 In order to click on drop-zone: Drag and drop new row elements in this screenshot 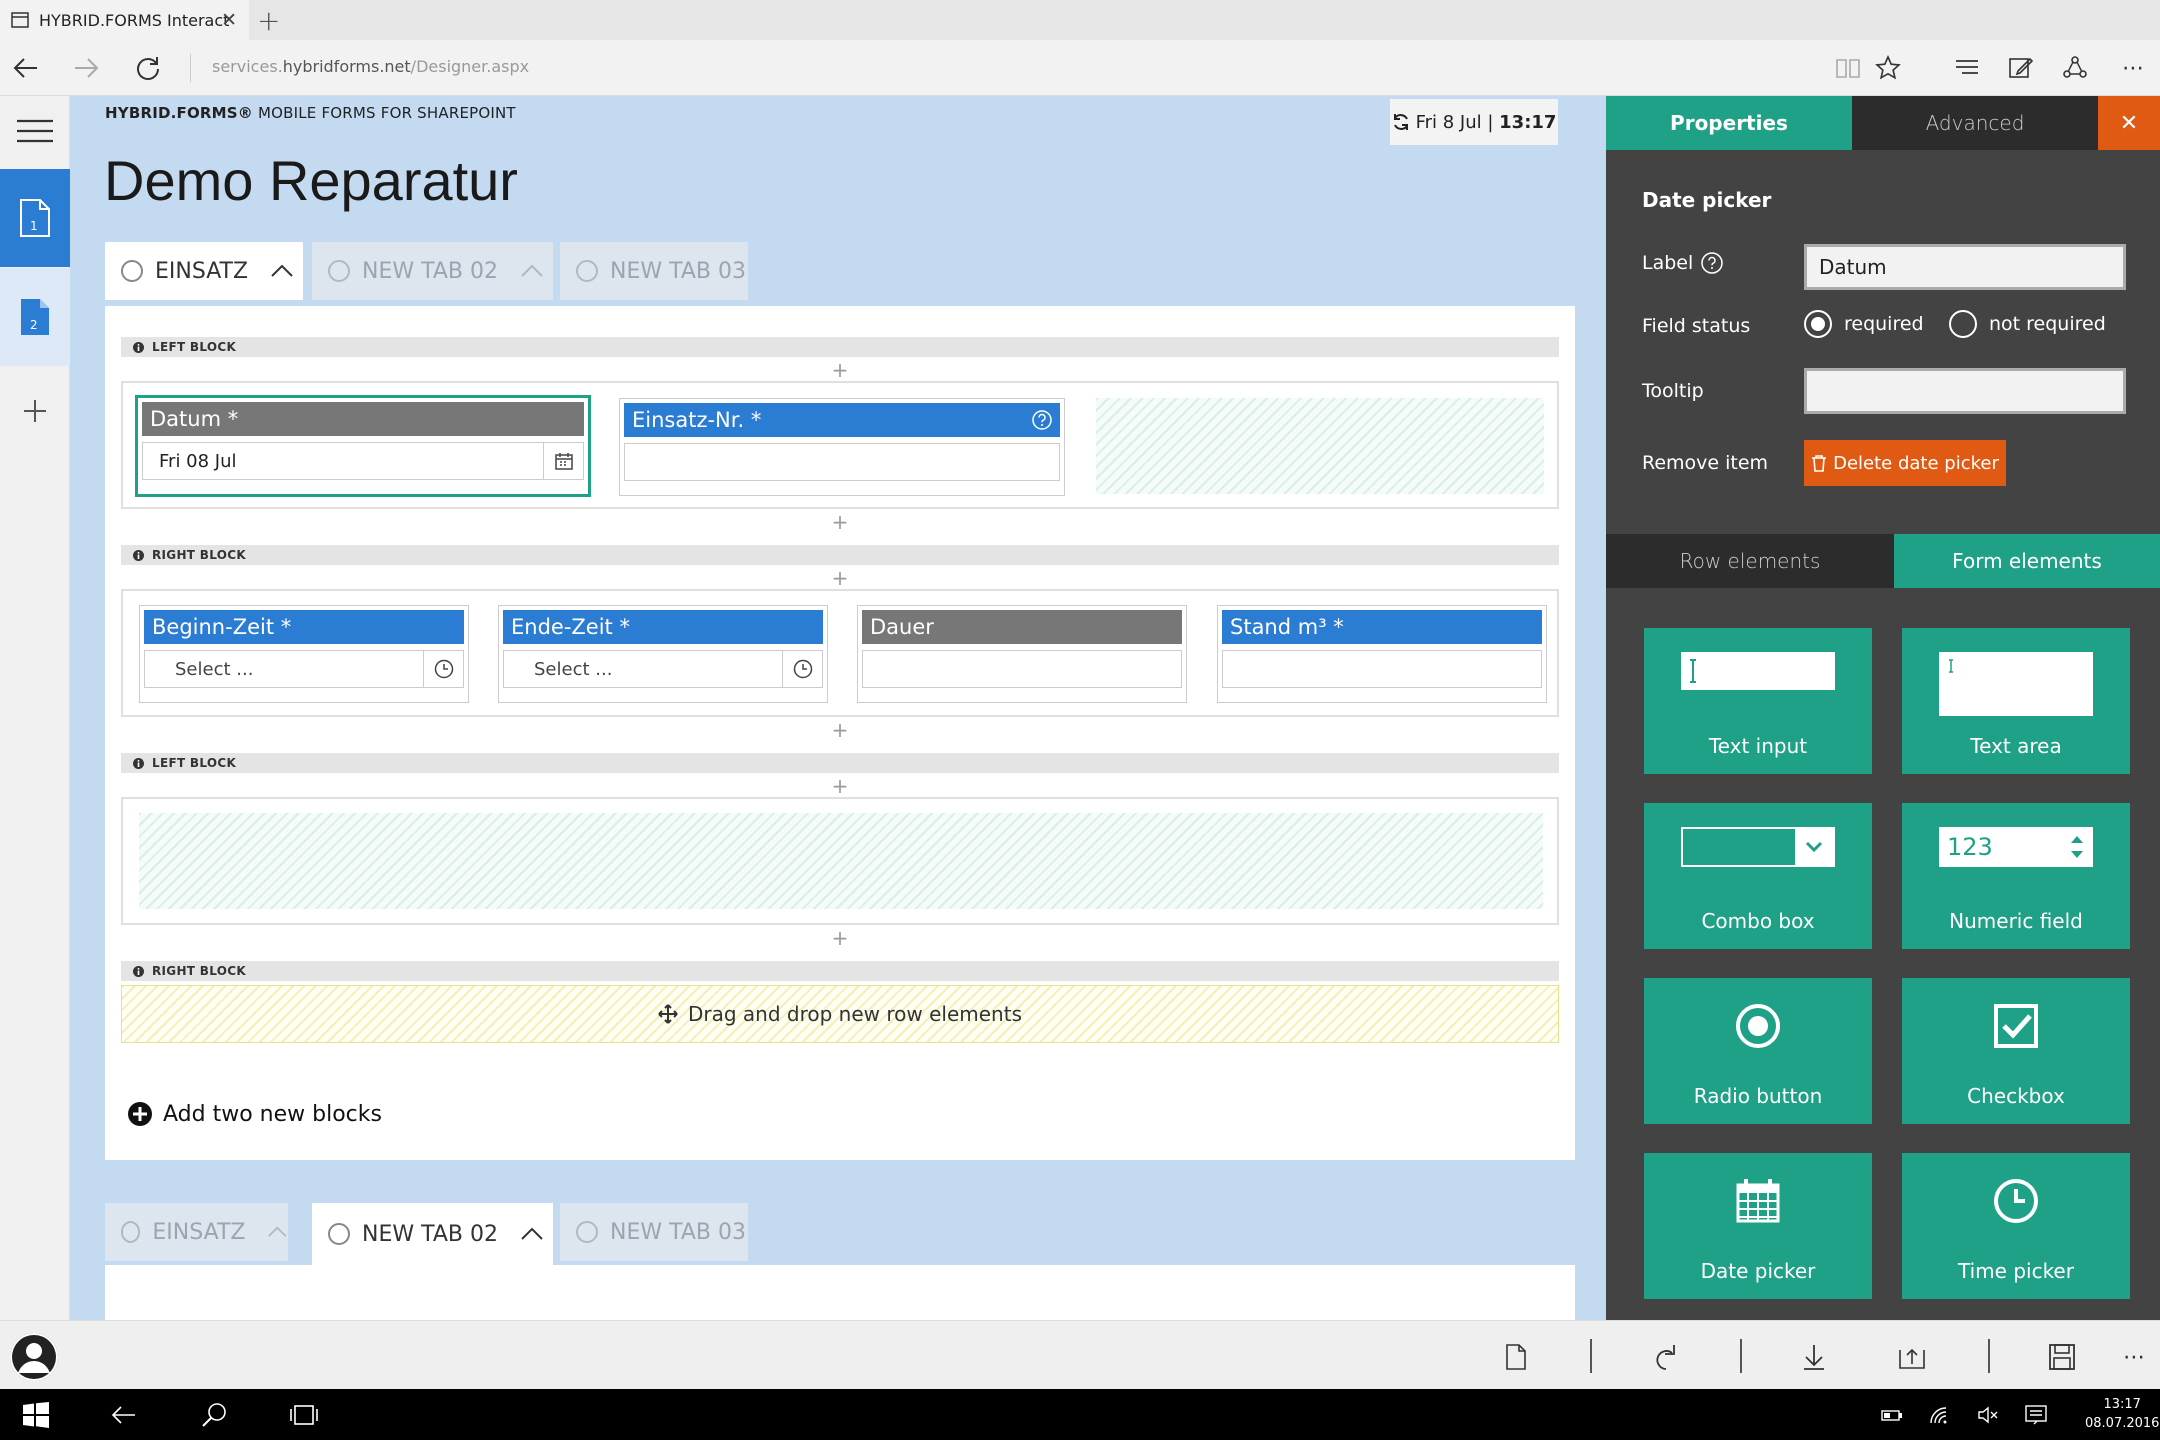, I will do `click(840, 1014)`.